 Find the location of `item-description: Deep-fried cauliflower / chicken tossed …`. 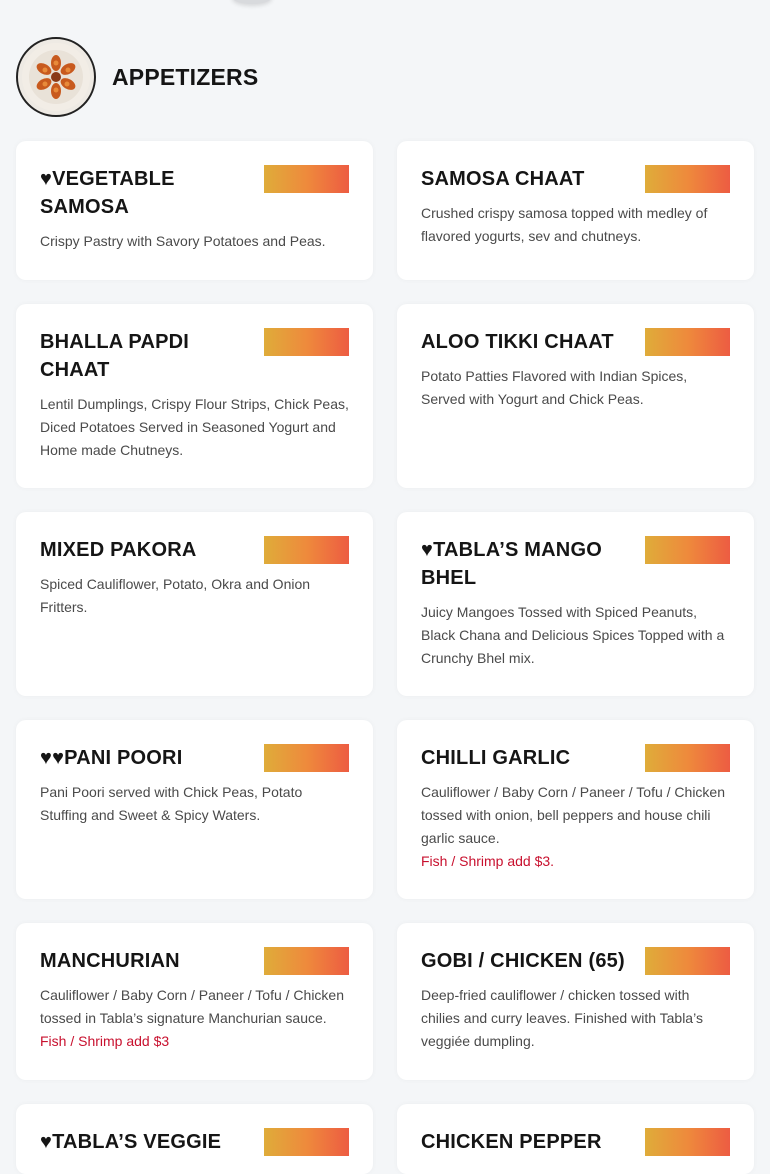

item-description: Deep-fried cauliflower / chicken tossed … is located at coordinates (562, 1018).